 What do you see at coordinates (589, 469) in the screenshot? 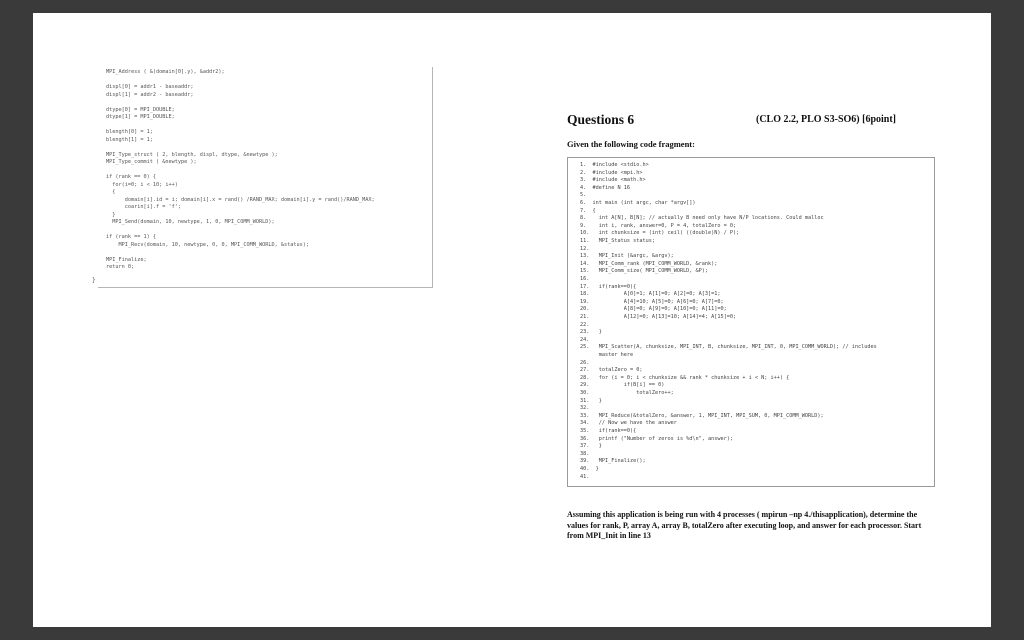
I see `code-line: 40. }` at bounding box center [589, 469].